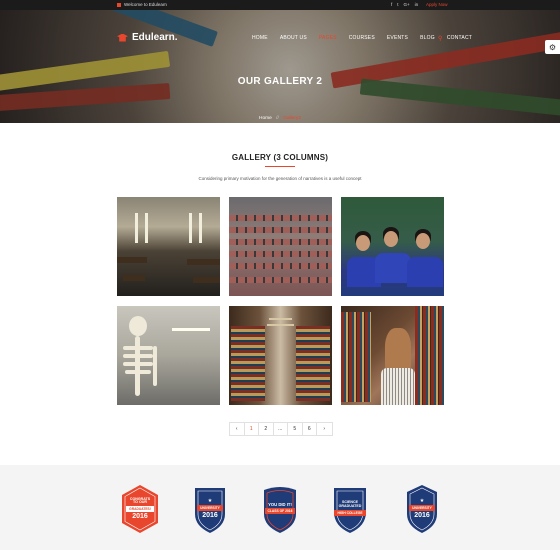 This screenshot has width=560, height=550. What do you see at coordinates (440, 38) in the screenshot?
I see `search-icon: ⚲` at bounding box center [440, 38].